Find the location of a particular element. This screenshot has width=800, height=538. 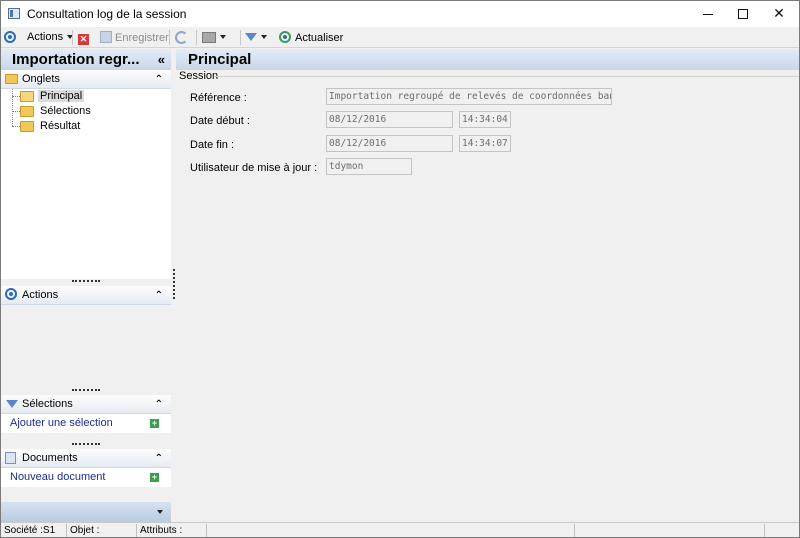

status-company: Société :S1 is located at coordinates (34, 530).